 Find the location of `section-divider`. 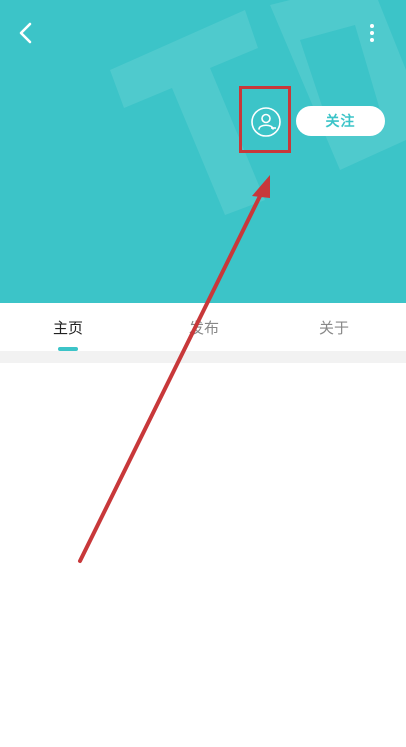

section-divider is located at coordinates (203, 357).